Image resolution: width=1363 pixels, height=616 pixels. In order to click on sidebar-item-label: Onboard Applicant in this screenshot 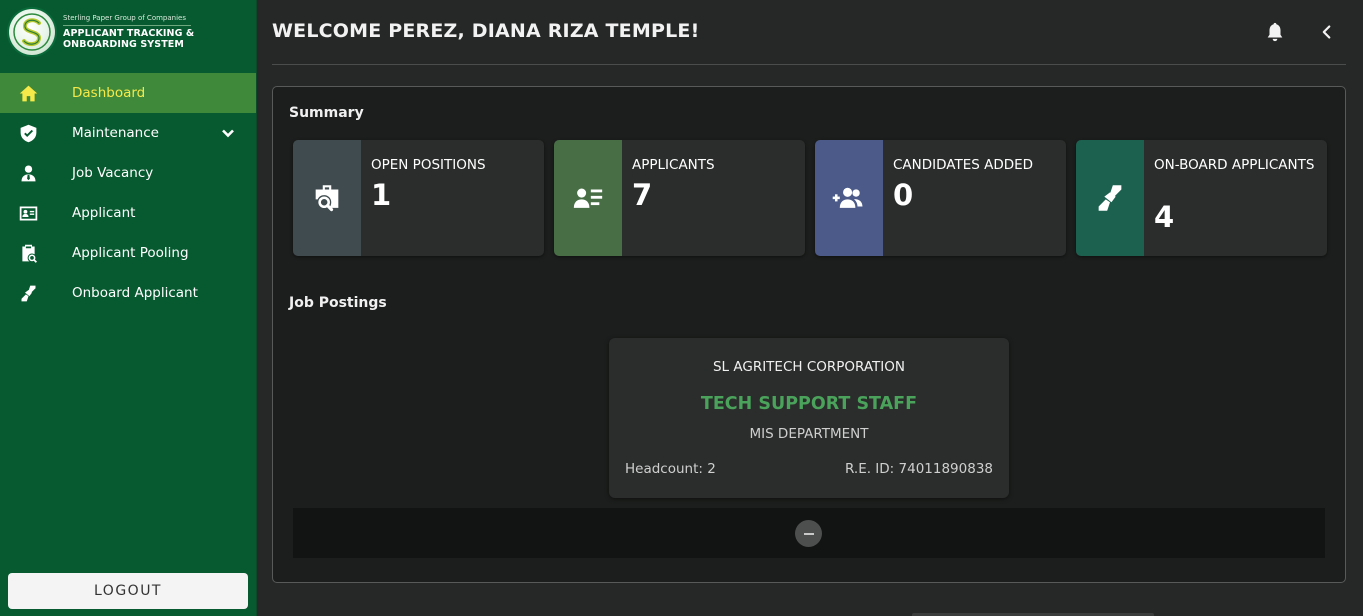, I will do `click(135, 293)`.